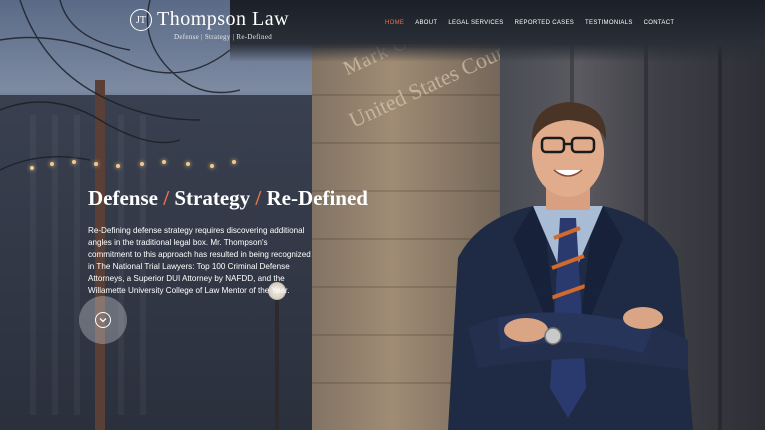 This screenshot has height=430, width=765. I want to click on hero-headline: Defense / Strategy / Re-Defined, so click(228, 198).